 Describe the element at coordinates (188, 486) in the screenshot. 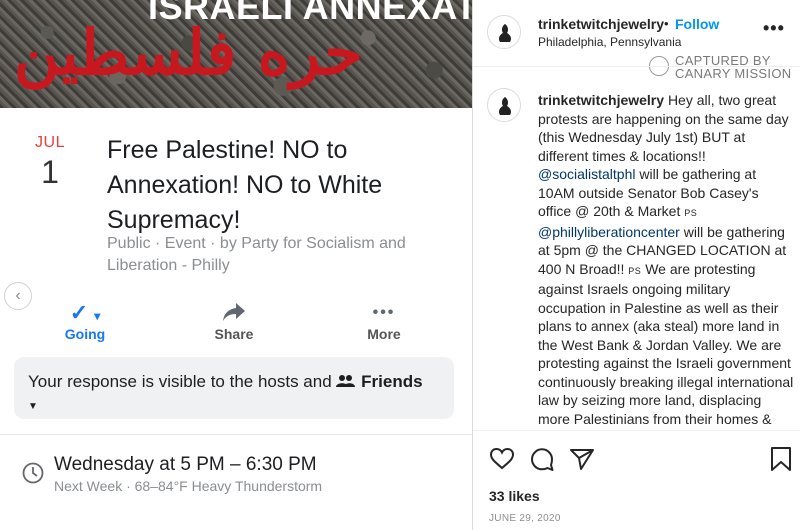

I see `event-weather: Next Week · 68–84°F Heavy Thunderstorm` at that location.